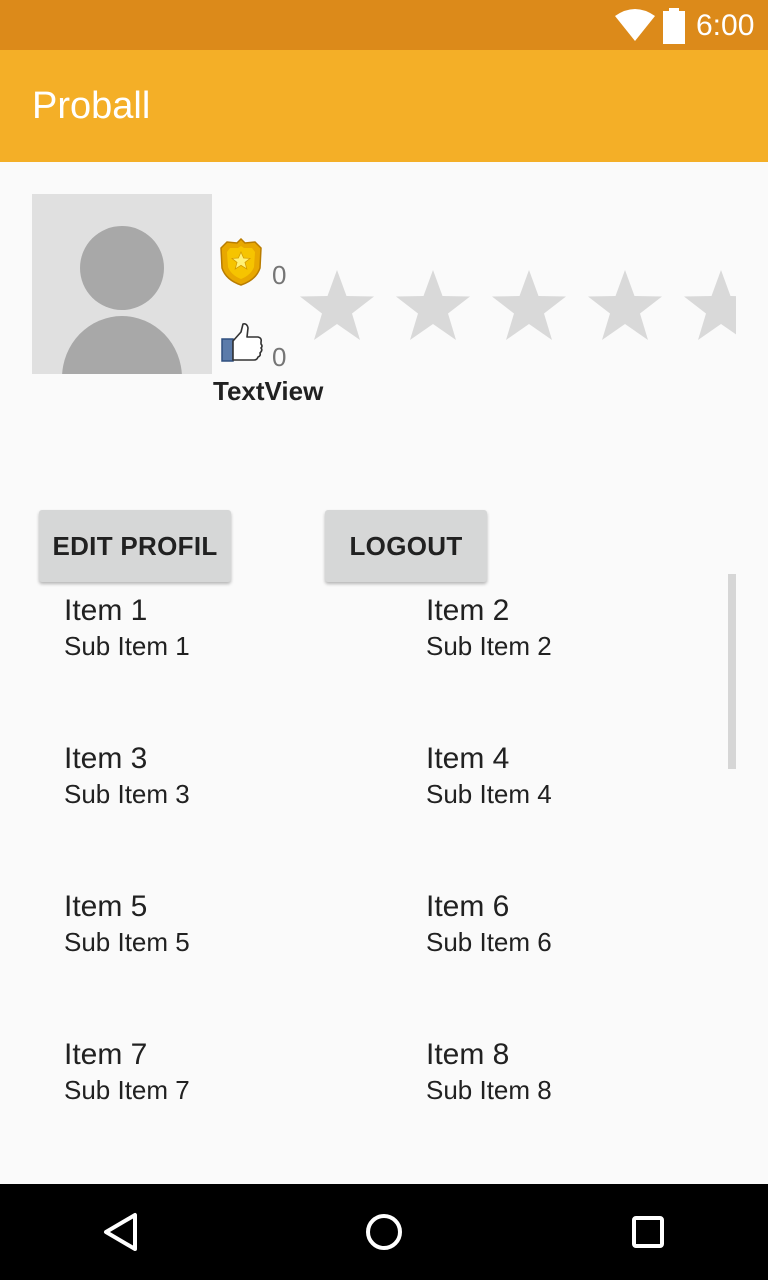 This screenshot has height=1280, width=768. I want to click on police-badge-icon, so click(241, 262).